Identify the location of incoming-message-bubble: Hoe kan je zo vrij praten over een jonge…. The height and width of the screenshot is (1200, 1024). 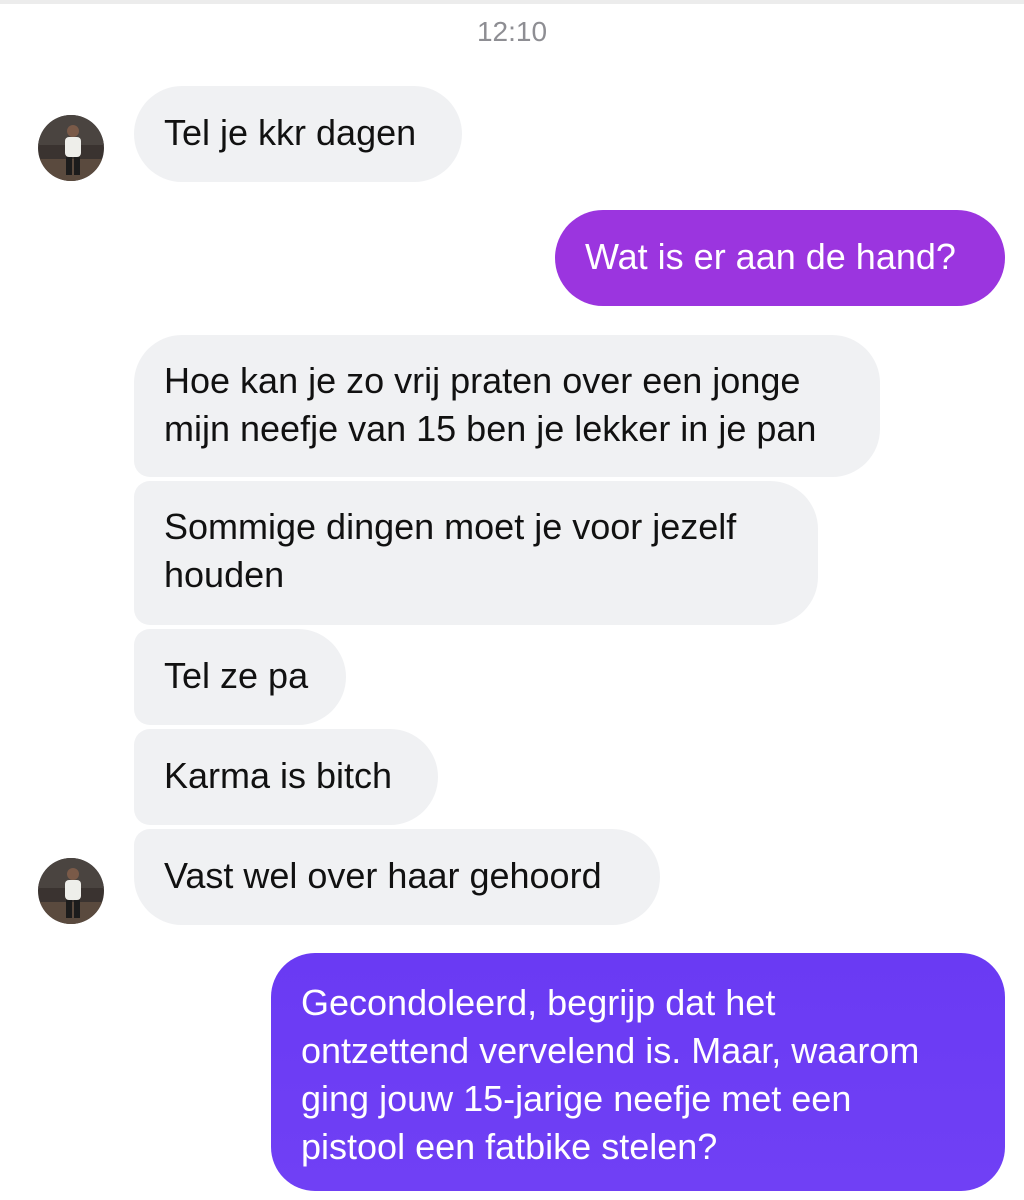
(507, 406).